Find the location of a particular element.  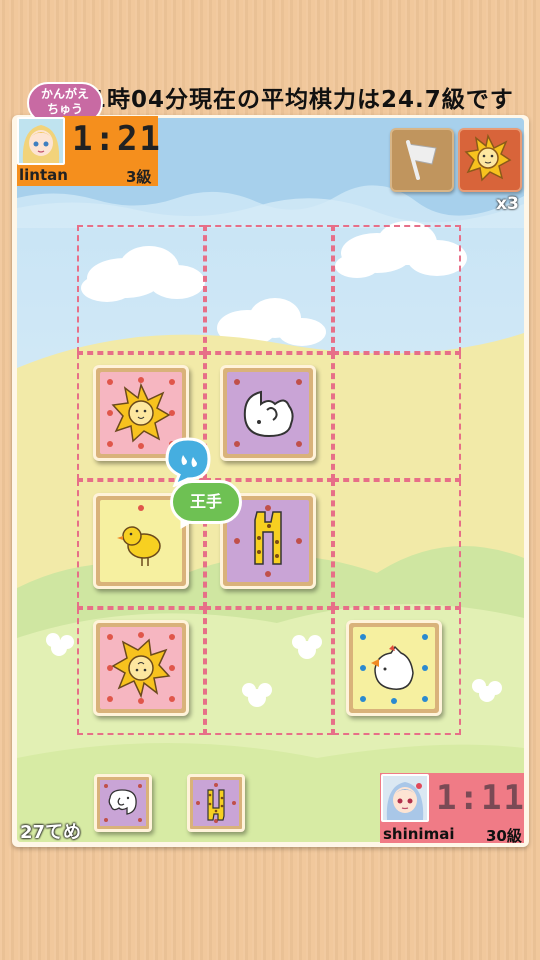

hand-piece-giraffe is located at coordinates (216, 803).